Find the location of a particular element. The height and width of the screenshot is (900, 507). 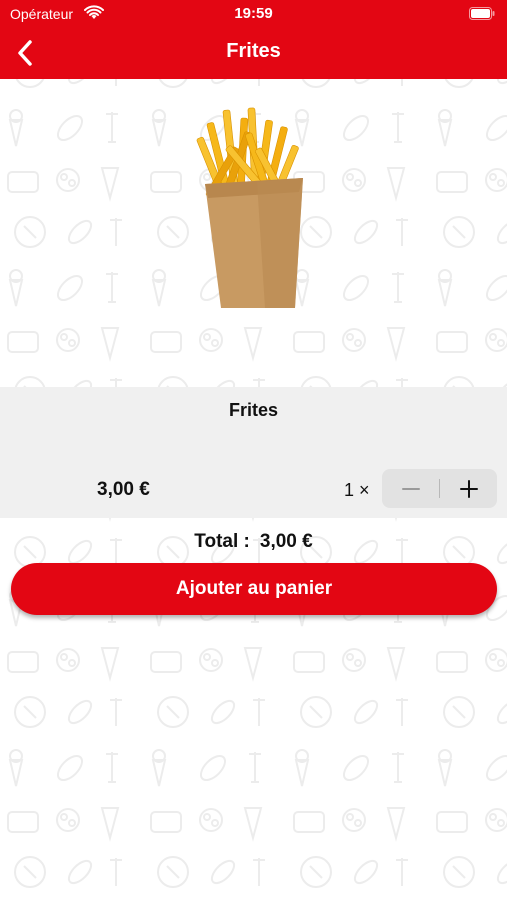

product-info-panel: Frites 3,00 € 1 × is located at coordinates (253, 452).